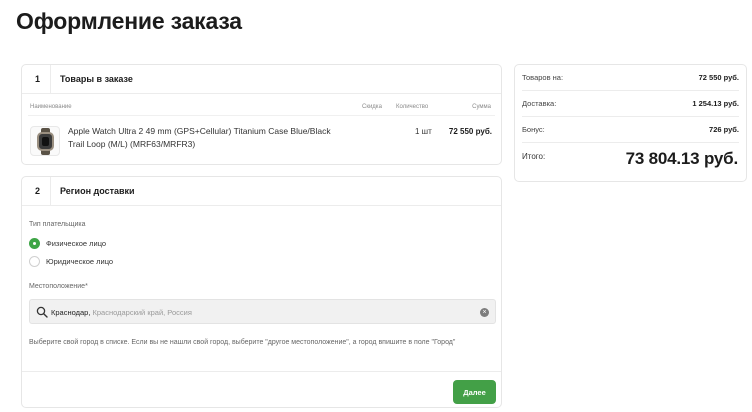 The width and height of the screenshot is (752, 412). What do you see at coordinates (34, 261) in the screenshot?
I see `radio-legal-entity` at bounding box center [34, 261].